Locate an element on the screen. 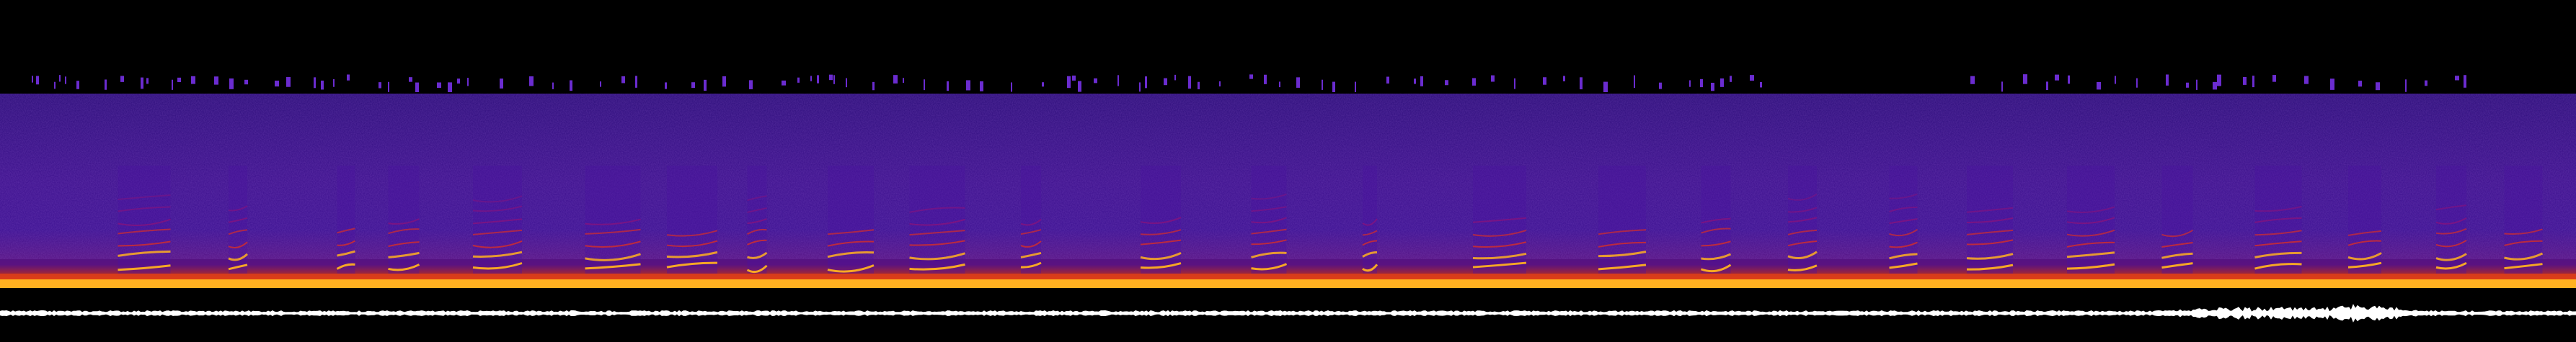 Image resolution: width=2576 pixels, height=342 pixels. waveform-track is located at coordinates (1288, 313).